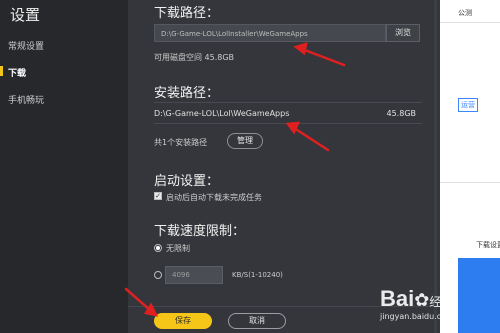 This screenshot has width=500, height=333. I want to click on baidu-watermark: Bai✿经验 jingyan.baidu.com, so click(417, 303).